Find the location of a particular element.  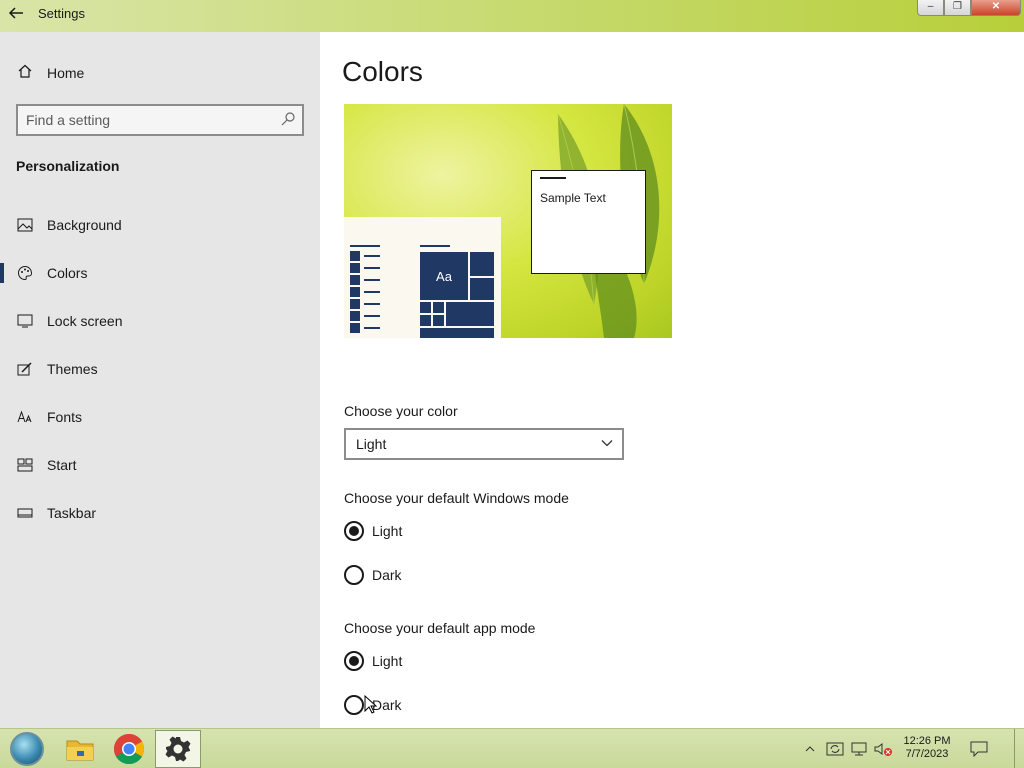

nav-home: Home is located at coordinates (50, 73).